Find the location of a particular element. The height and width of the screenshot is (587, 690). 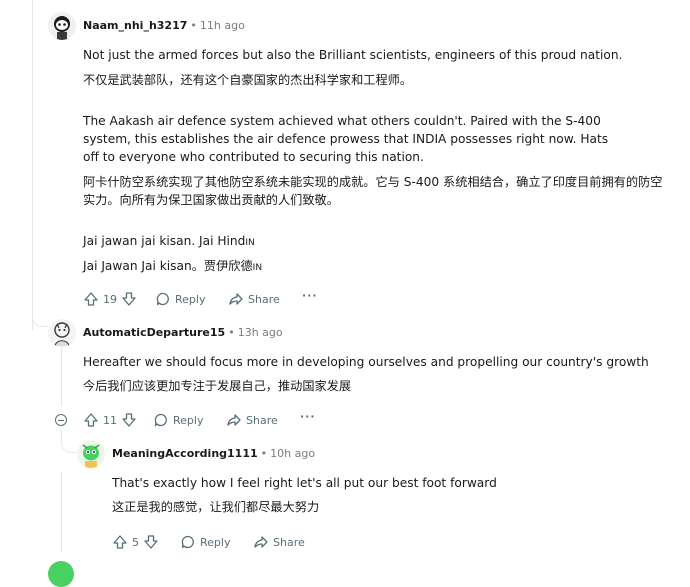

vote-count: 19 is located at coordinates (110, 299).